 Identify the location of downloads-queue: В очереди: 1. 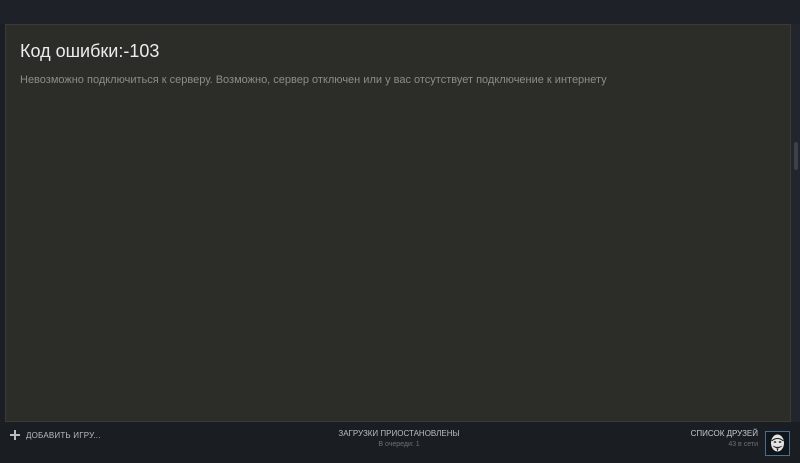
(399, 444).